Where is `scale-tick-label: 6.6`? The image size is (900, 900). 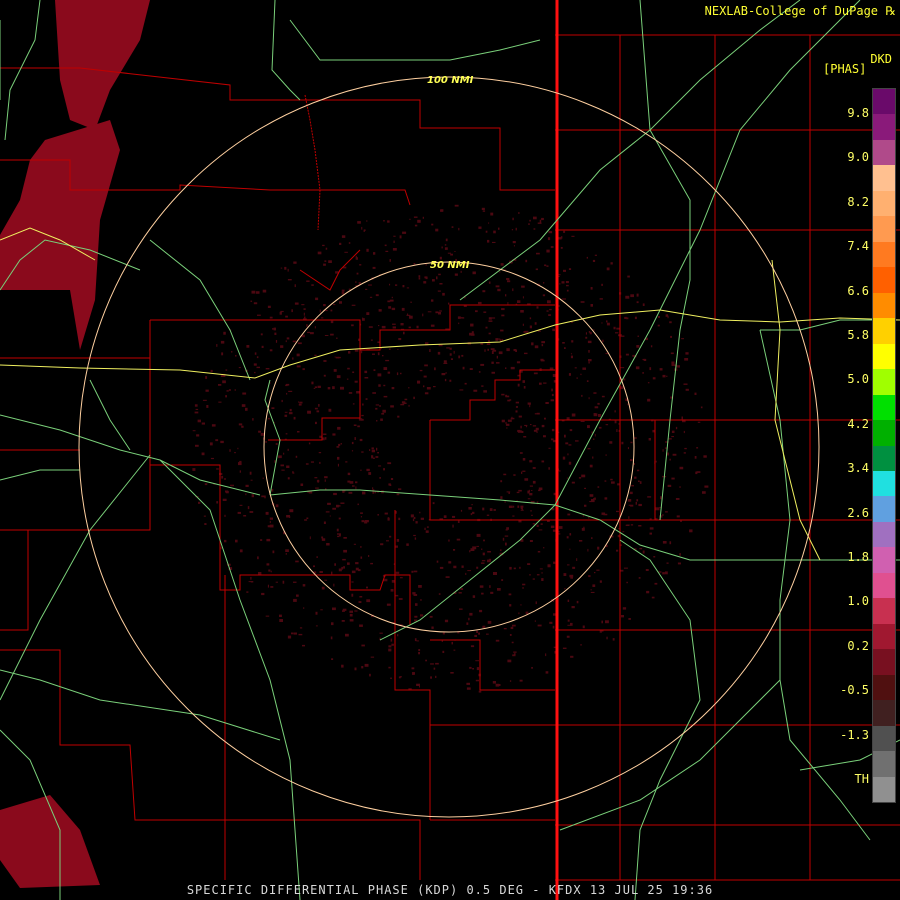 scale-tick-label: 6.6 is located at coordinates (858, 290).